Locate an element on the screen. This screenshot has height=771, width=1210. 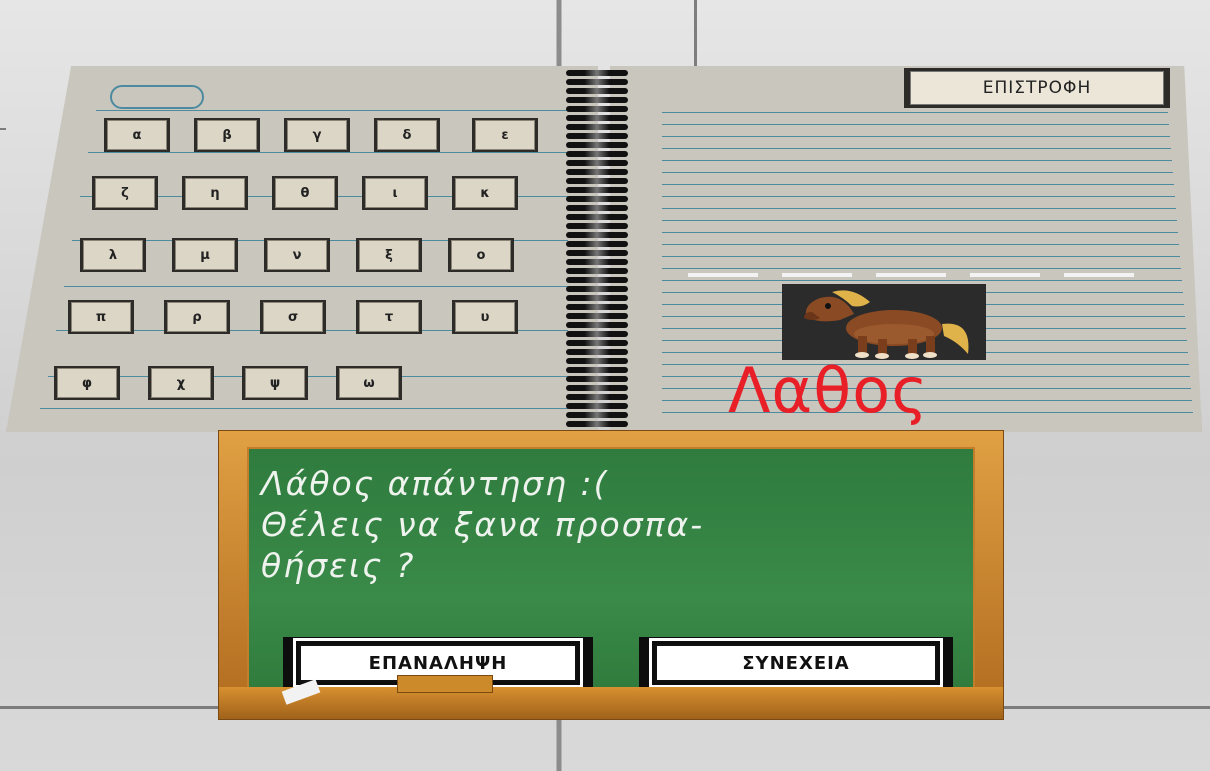
letter-key: ε is located at coordinates (505, 135).